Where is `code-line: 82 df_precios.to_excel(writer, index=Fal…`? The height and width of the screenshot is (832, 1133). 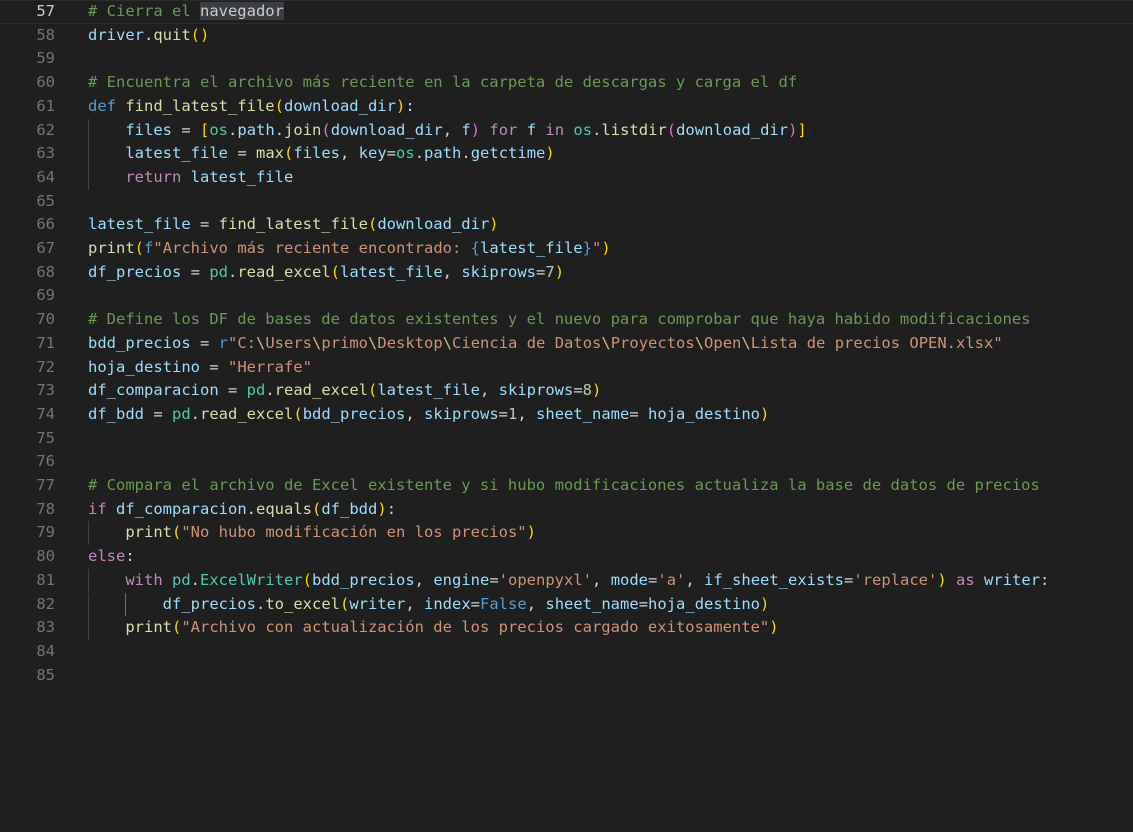 code-line: 82 df_precios.to_excel(writer, index=Fal… is located at coordinates (566, 604).